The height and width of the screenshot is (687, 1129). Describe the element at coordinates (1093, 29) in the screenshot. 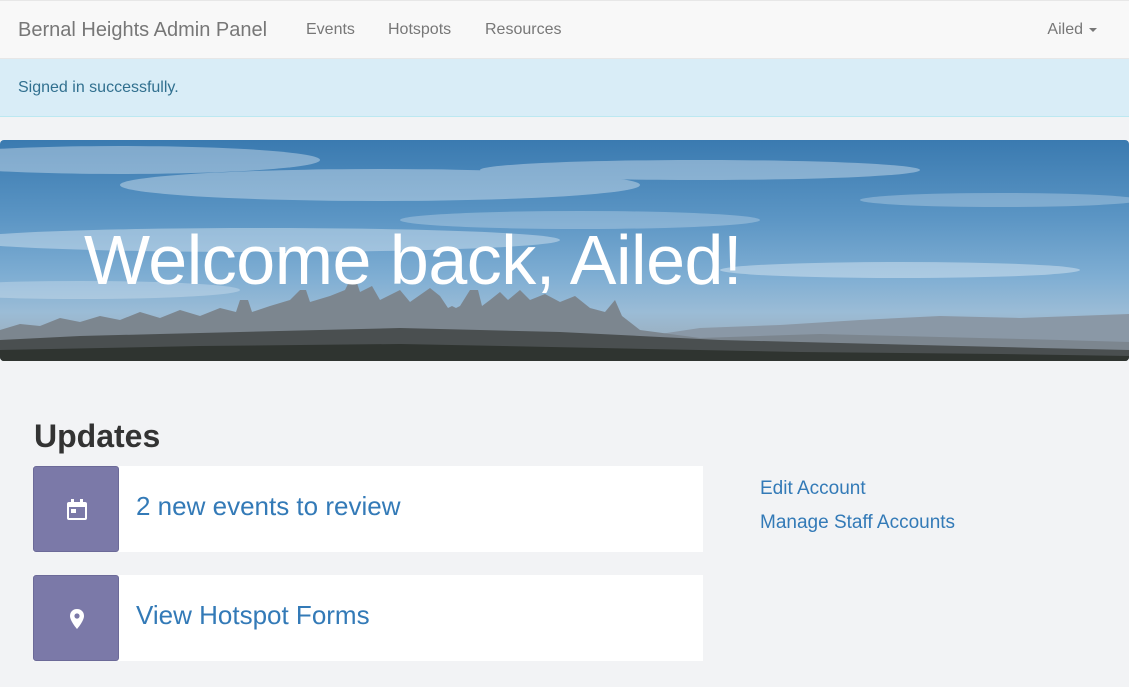

I see `caret-down-icon` at that location.